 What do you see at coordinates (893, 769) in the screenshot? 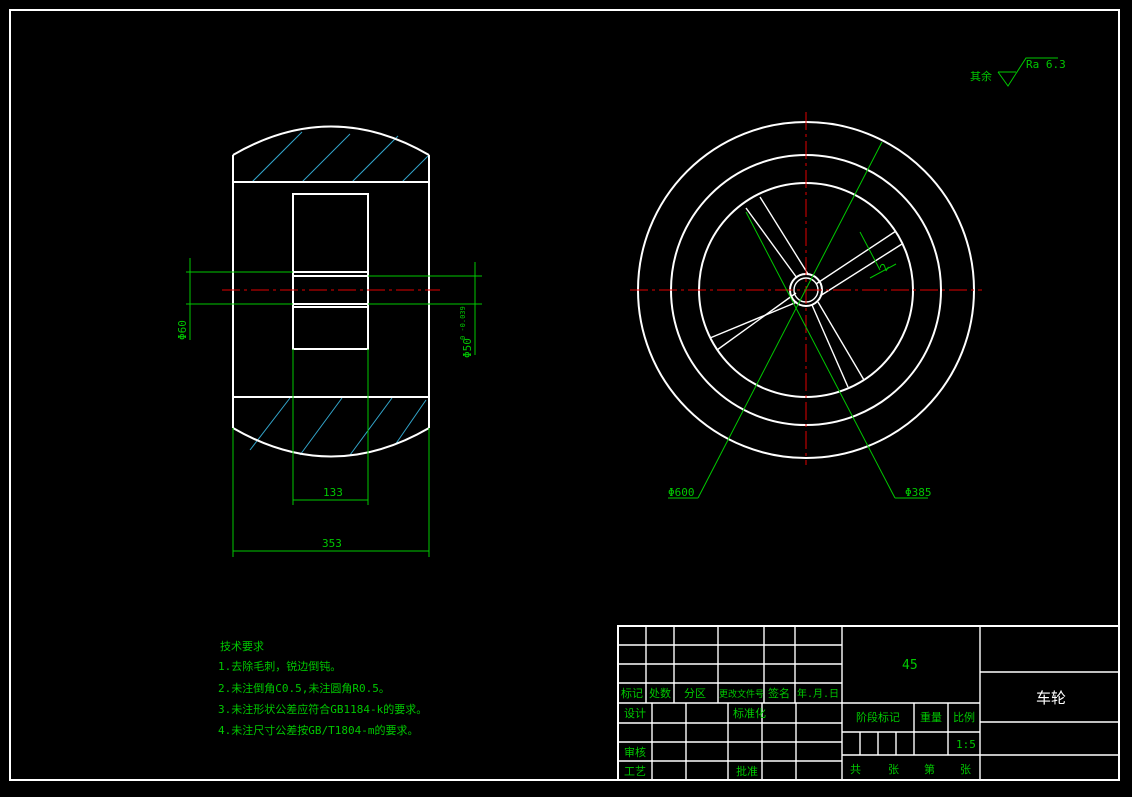
I see `sheet-label: 张` at bounding box center [893, 769].